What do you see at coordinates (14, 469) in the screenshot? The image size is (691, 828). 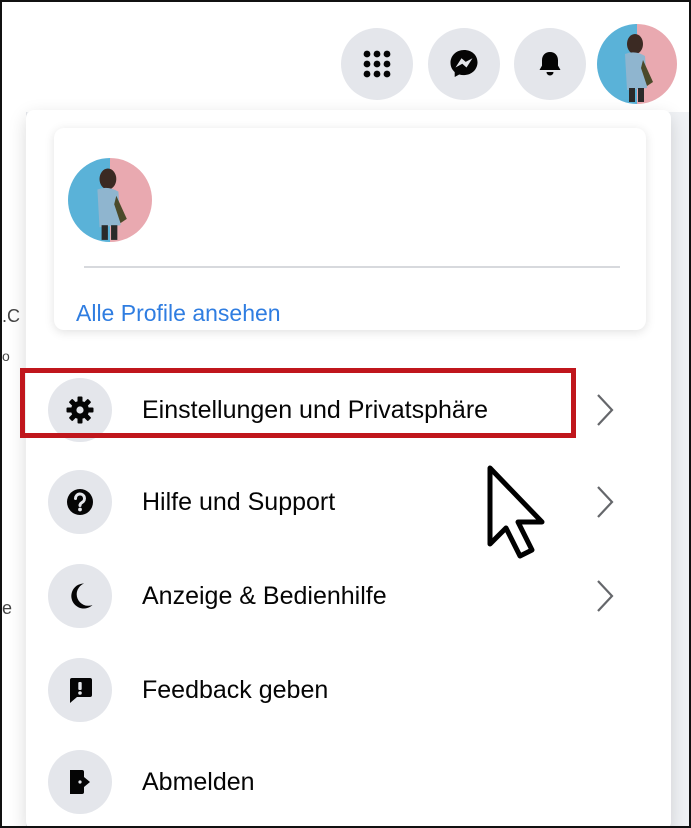 I see `background-page-strip: .C o e` at bounding box center [14, 469].